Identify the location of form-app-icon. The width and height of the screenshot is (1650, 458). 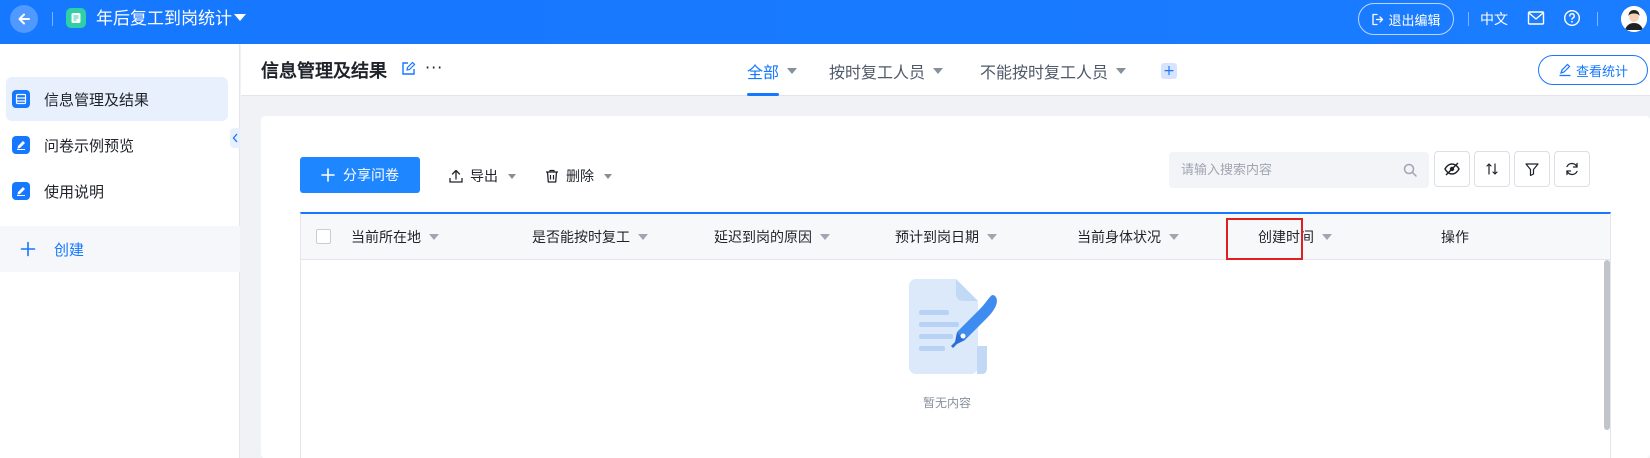
(76, 18).